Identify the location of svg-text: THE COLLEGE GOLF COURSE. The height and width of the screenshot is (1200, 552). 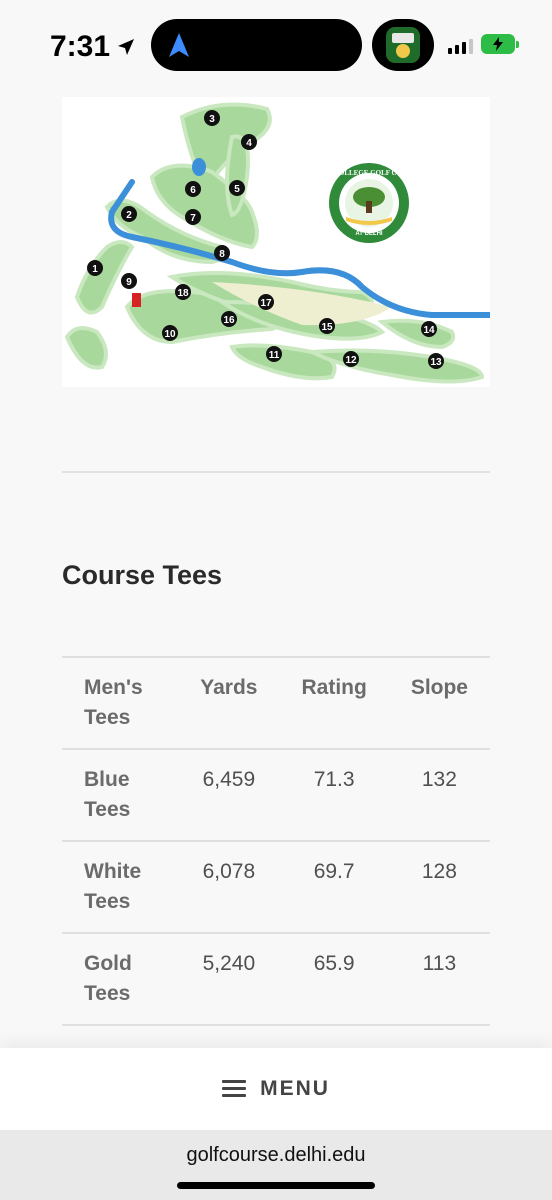
(369, 173).